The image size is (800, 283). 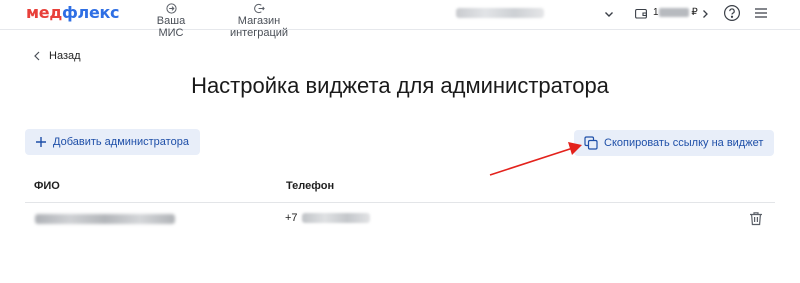 What do you see at coordinates (171, 27) in the screenshot?
I see `nav-your-mis-label: Ваша МИС` at bounding box center [171, 27].